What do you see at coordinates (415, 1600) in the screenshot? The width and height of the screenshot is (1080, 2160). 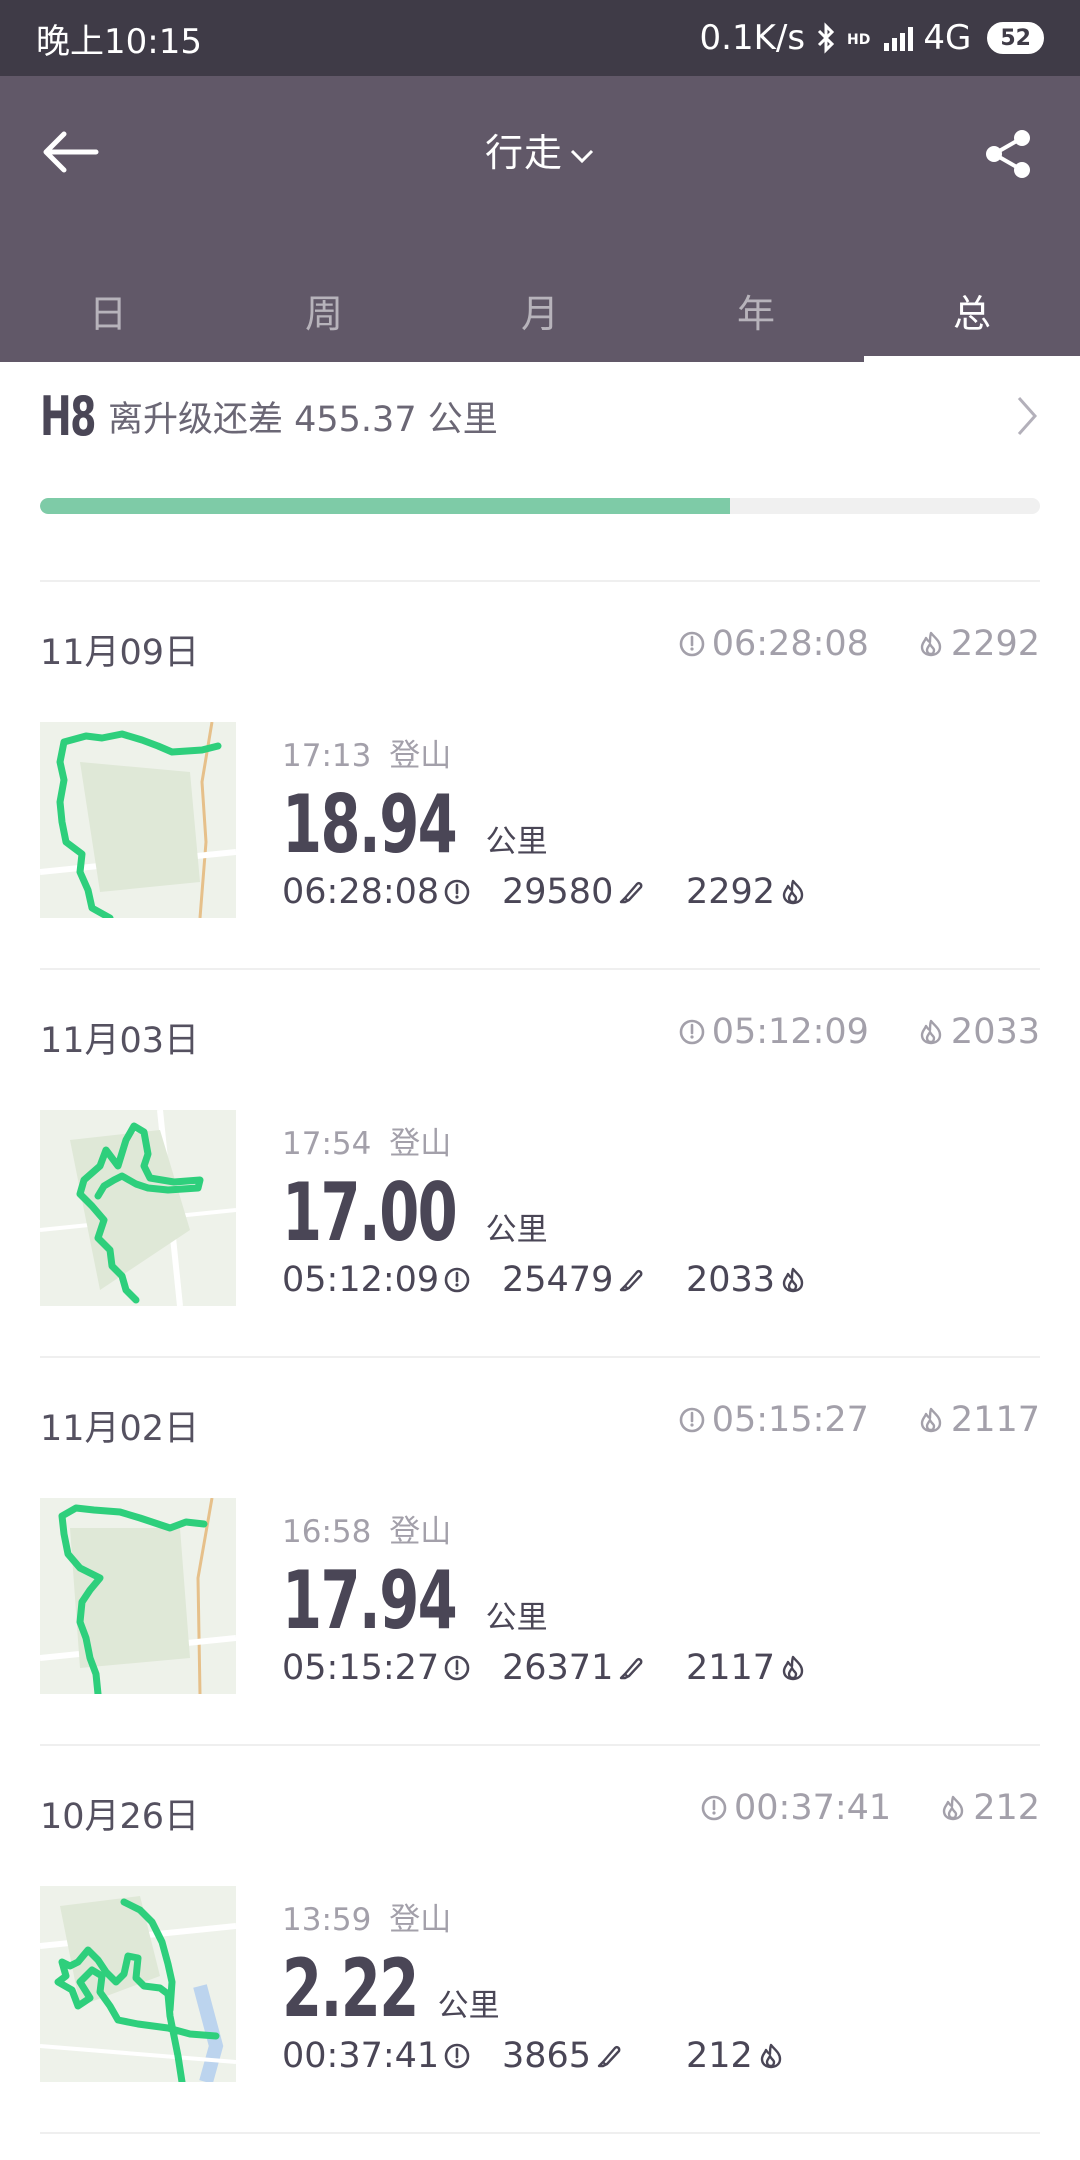 I see `record-distance: 17.94 公里` at bounding box center [415, 1600].